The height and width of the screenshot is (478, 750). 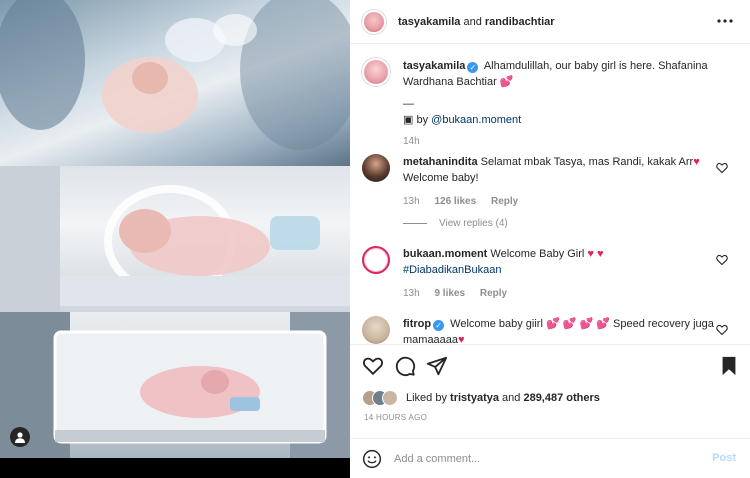 I want to click on post-button: Post, so click(x=724, y=458).